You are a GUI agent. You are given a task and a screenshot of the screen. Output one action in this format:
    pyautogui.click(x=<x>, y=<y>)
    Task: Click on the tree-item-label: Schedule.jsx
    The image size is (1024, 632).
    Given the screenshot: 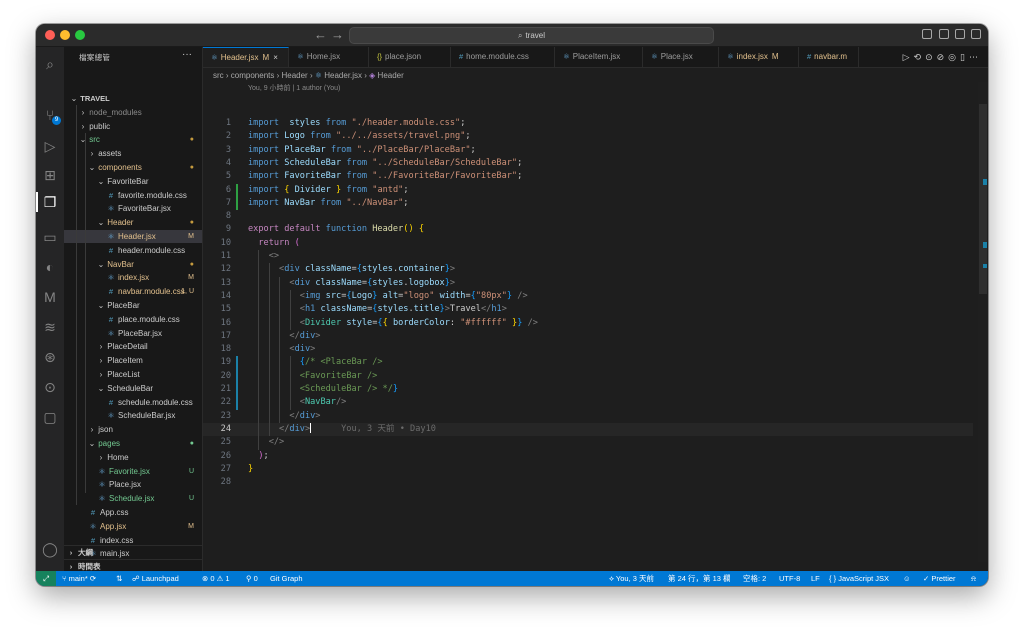 What is the action you would take?
    pyautogui.click(x=132, y=499)
    